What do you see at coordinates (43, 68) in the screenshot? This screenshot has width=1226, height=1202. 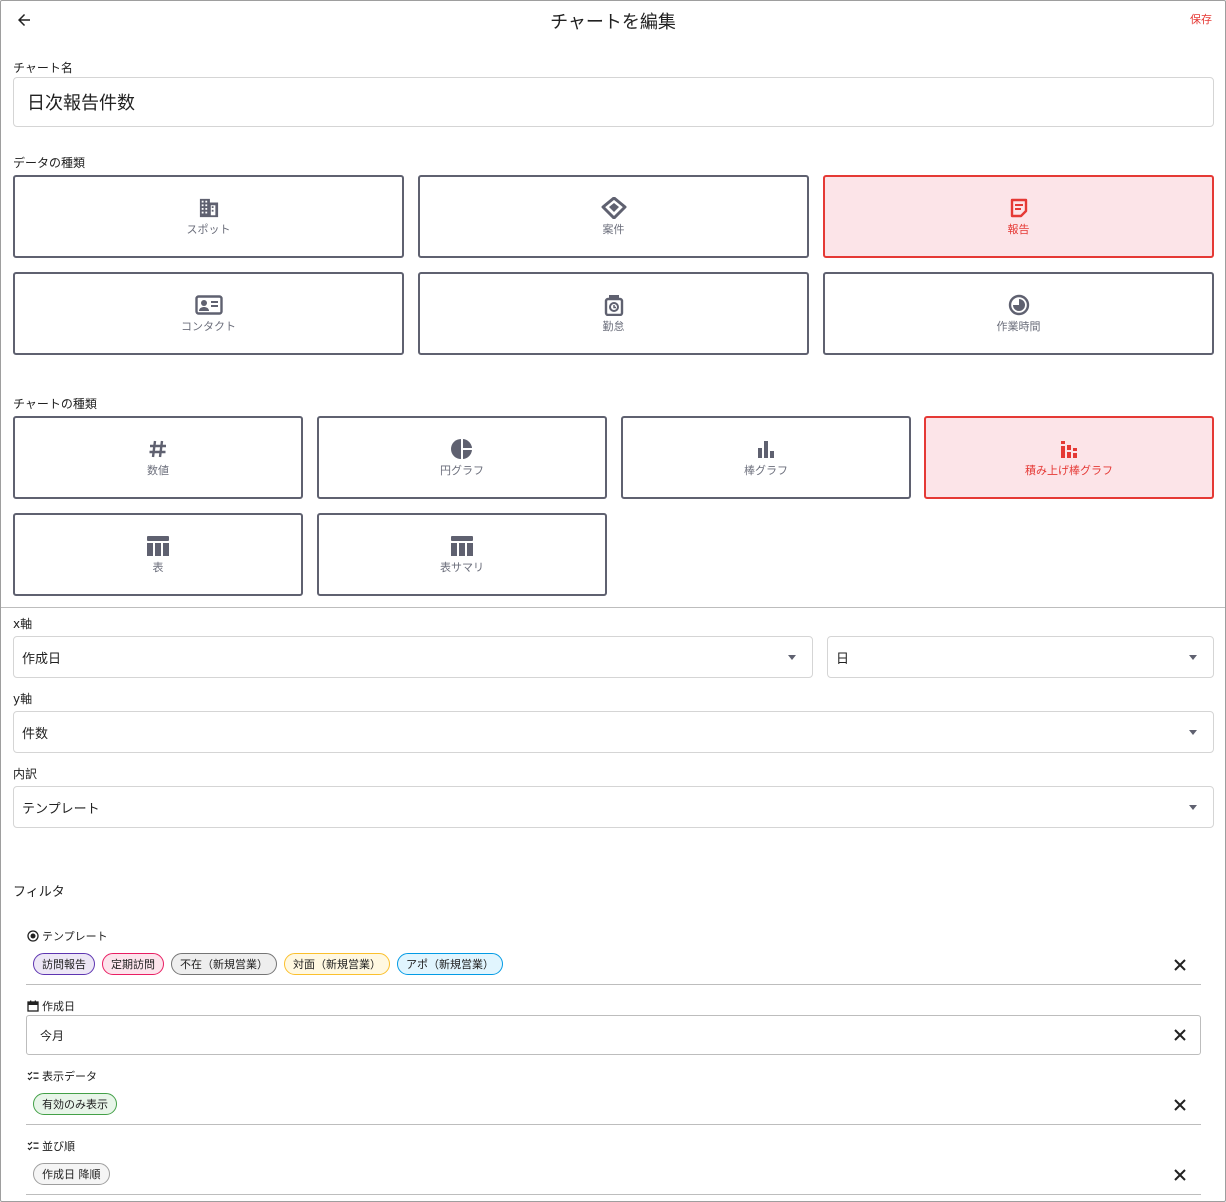 I see `chart-name-label: チャート名` at bounding box center [43, 68].